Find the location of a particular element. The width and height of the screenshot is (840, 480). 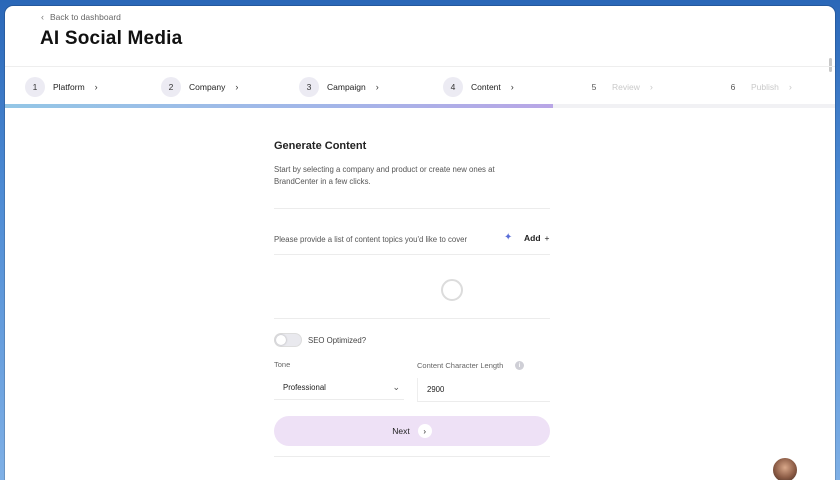

length-label: Content Character Length is located at coordinates (460, 365).